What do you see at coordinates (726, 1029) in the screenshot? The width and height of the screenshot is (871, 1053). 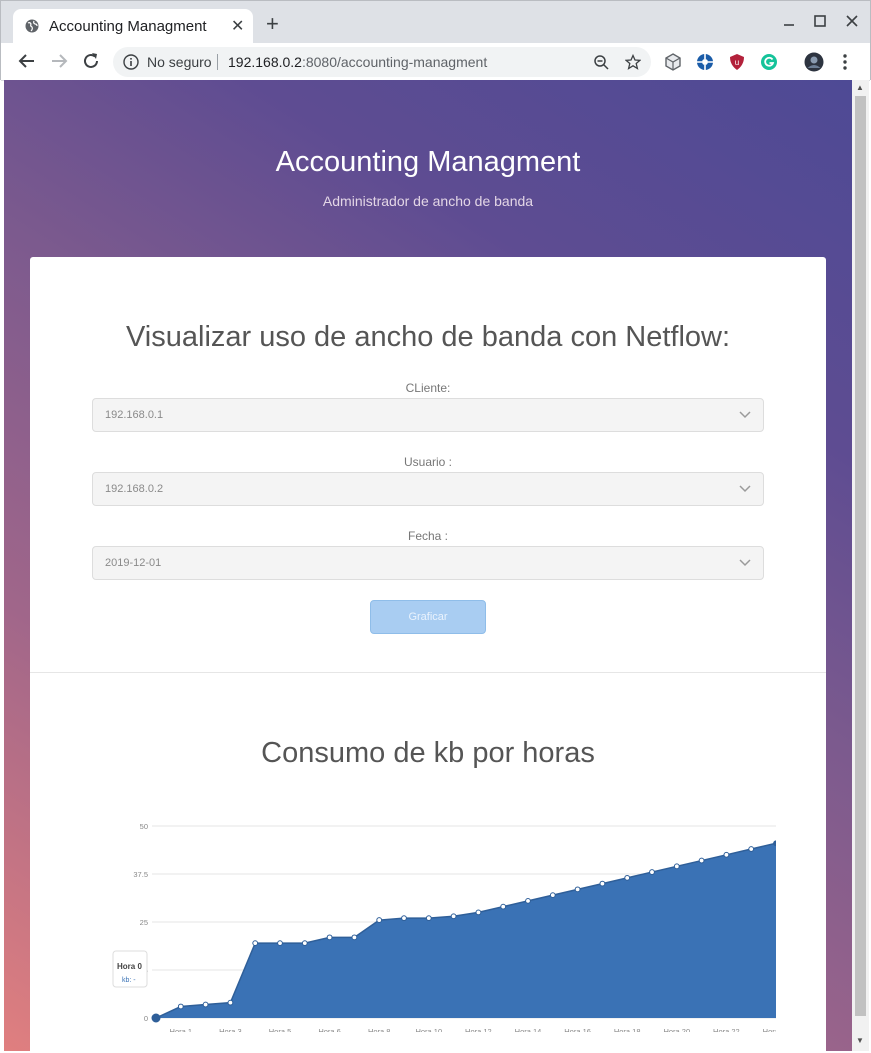 I see `x-tick-label: Hora 22` at bounding box center [726, 1029].